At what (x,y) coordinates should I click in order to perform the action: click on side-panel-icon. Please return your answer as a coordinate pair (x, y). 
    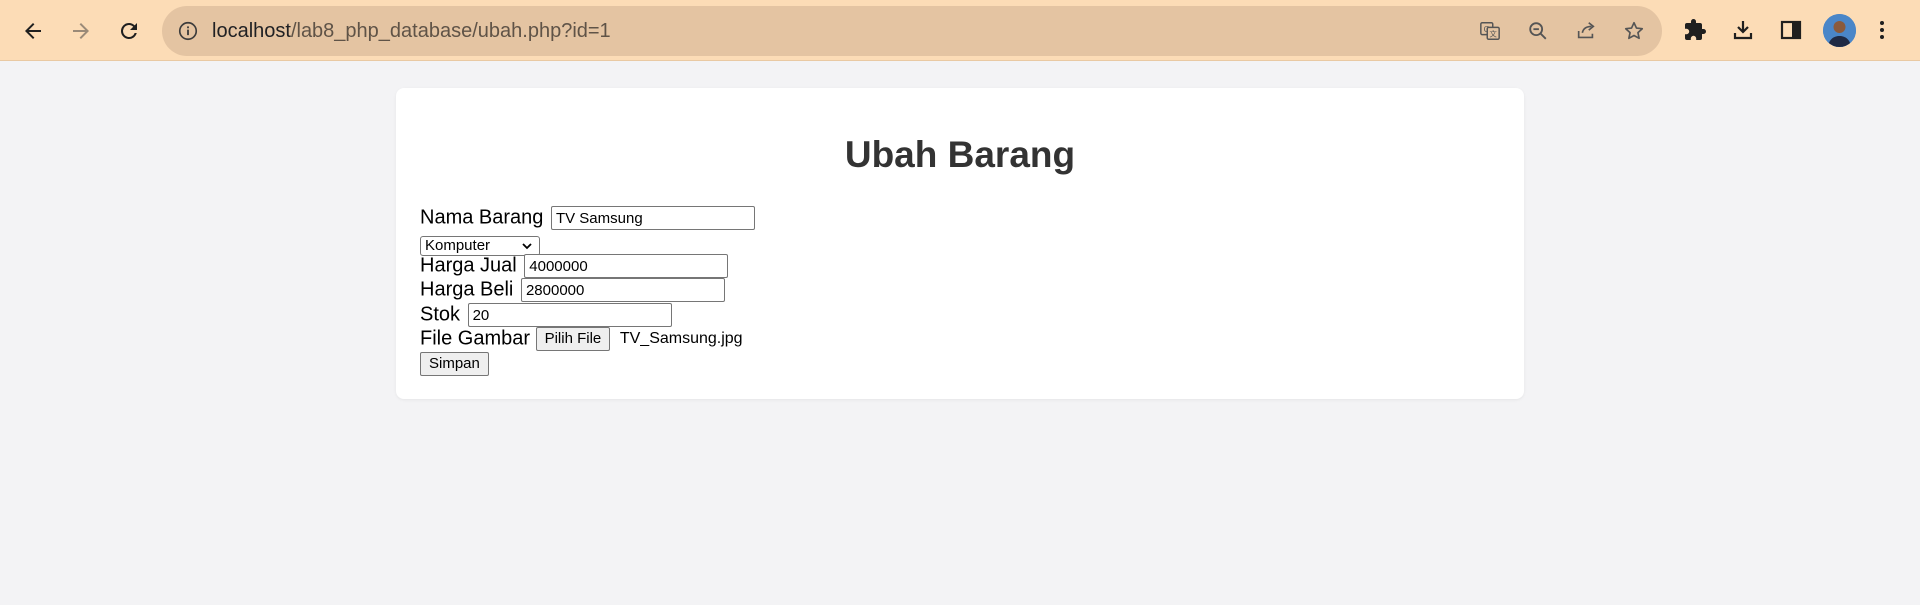
    Looking at the image, I should click on (1791, 30).